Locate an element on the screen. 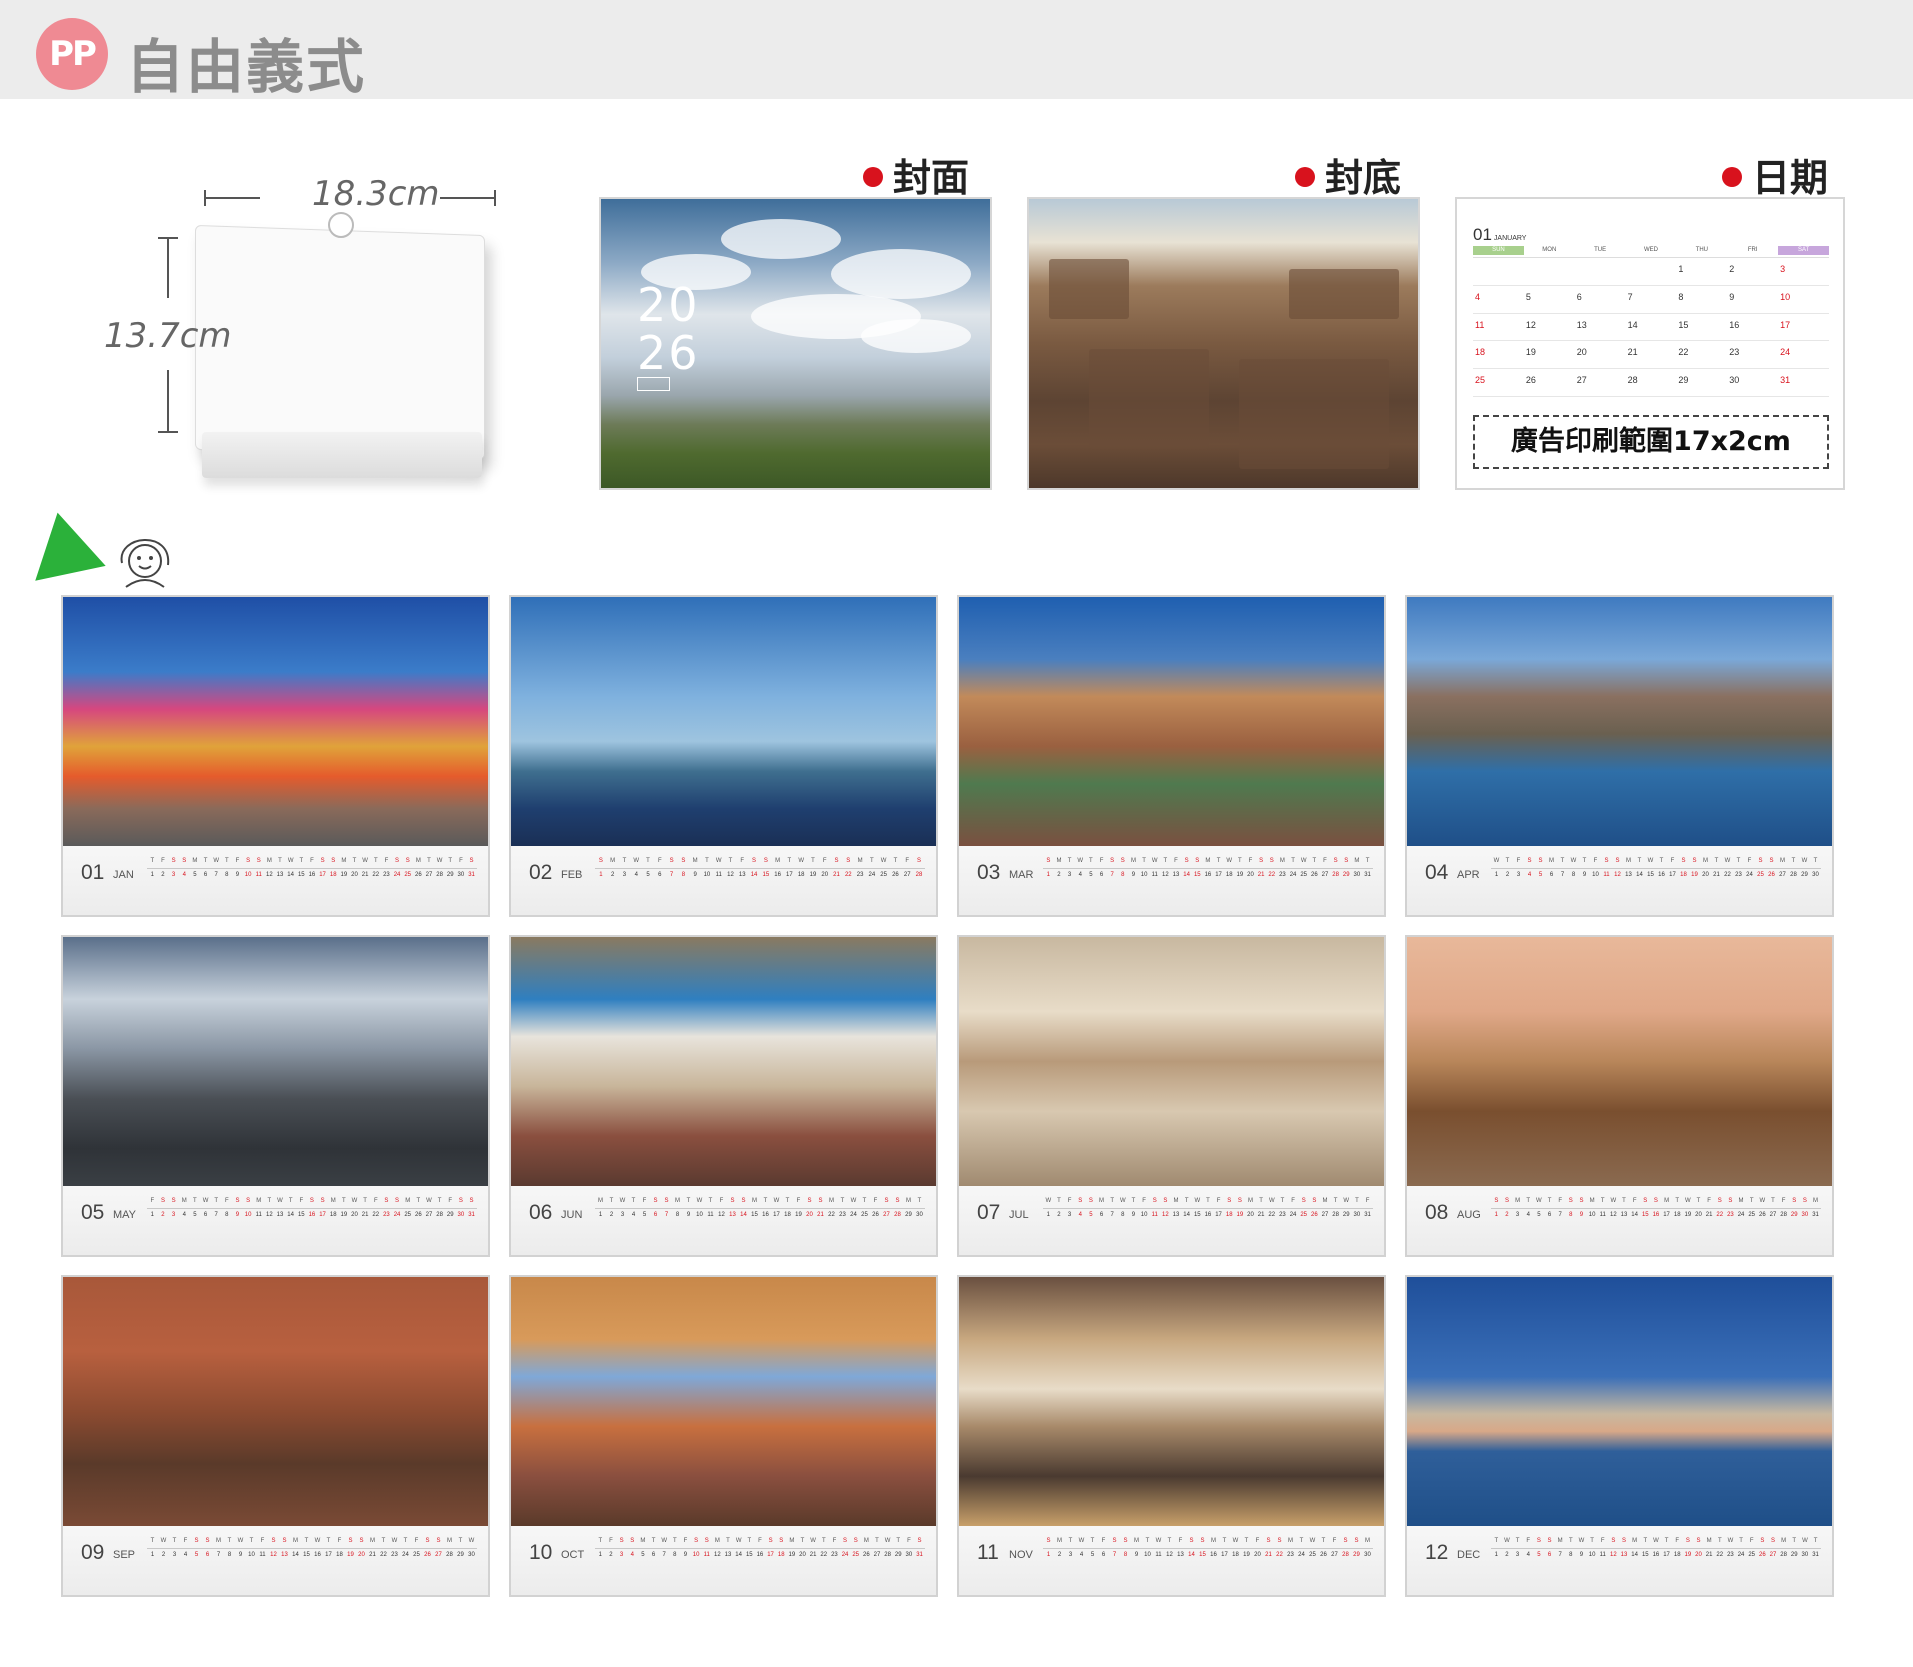 The height and width of the screenshot is (1667, 1913). date-cell: 13 is located at coordinates (1600, 328).